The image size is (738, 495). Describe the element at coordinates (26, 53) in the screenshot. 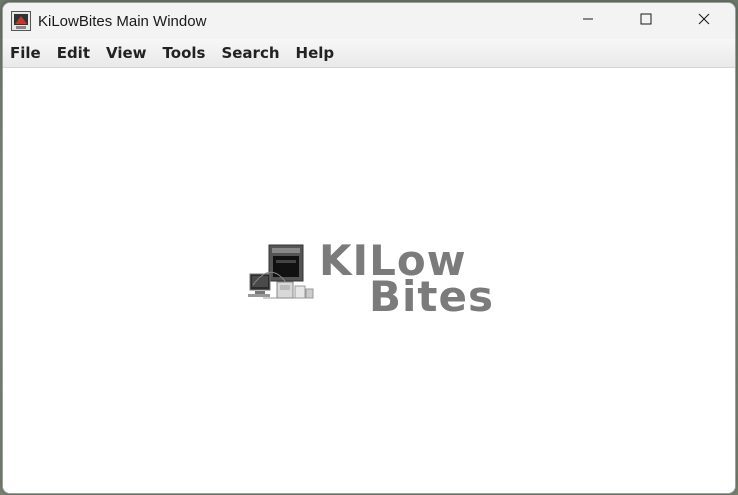

I see `menu-file: File` at that location.